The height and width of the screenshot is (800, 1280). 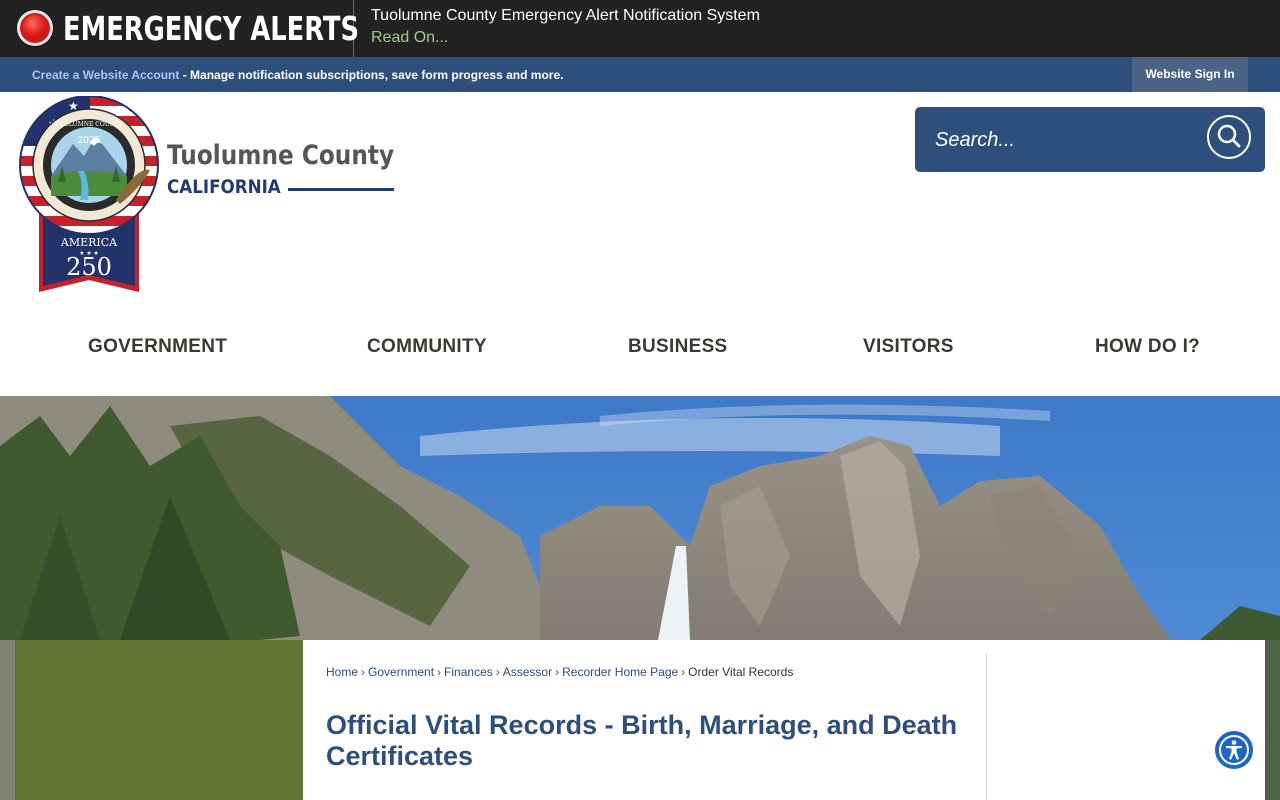 What do you see at coordinates (89, 267) in the screenshot?
I see `logo-250-text: 250` at bounding box center [89, 267].